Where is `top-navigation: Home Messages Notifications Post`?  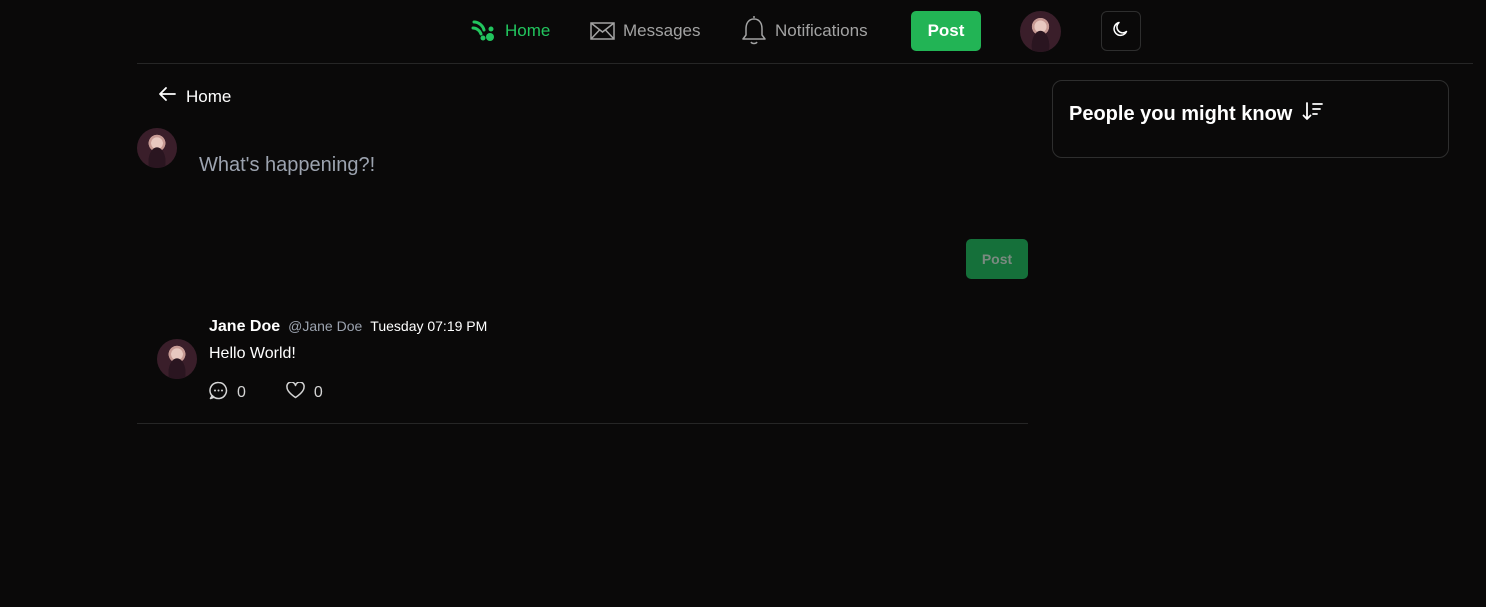
top-navigation: Home Messages Notifications Post is located at coordinates (743, 31).